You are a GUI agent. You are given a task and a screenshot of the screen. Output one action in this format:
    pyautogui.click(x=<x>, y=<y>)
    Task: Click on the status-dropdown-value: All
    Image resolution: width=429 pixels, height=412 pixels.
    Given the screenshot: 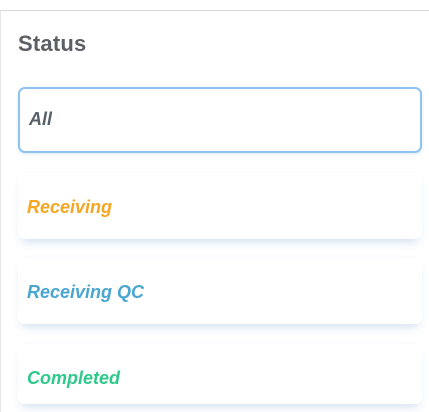 What is the action you would take?
    pyautogui.click(x=41, y=119)
    